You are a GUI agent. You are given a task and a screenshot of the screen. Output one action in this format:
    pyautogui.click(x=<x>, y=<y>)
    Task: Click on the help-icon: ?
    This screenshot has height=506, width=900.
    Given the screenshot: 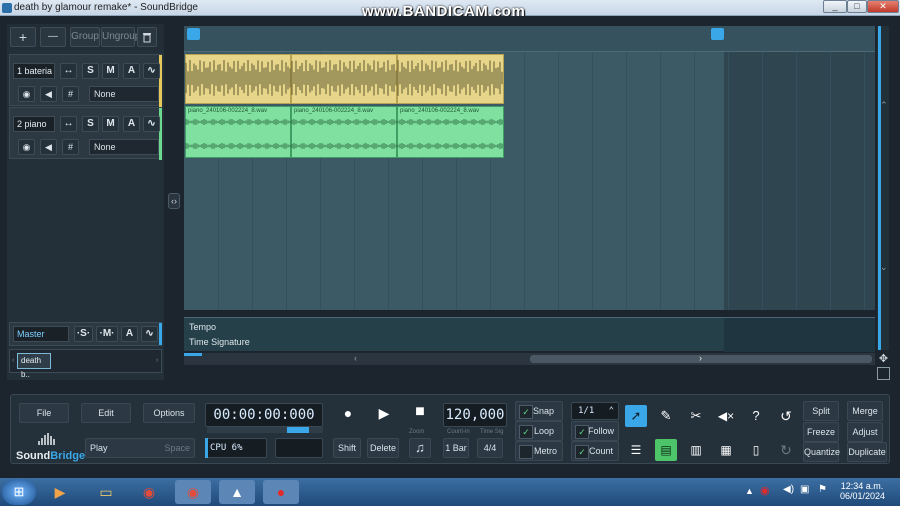 What is the action you would take?
    pyautogui.click(x=756, y=416)
    